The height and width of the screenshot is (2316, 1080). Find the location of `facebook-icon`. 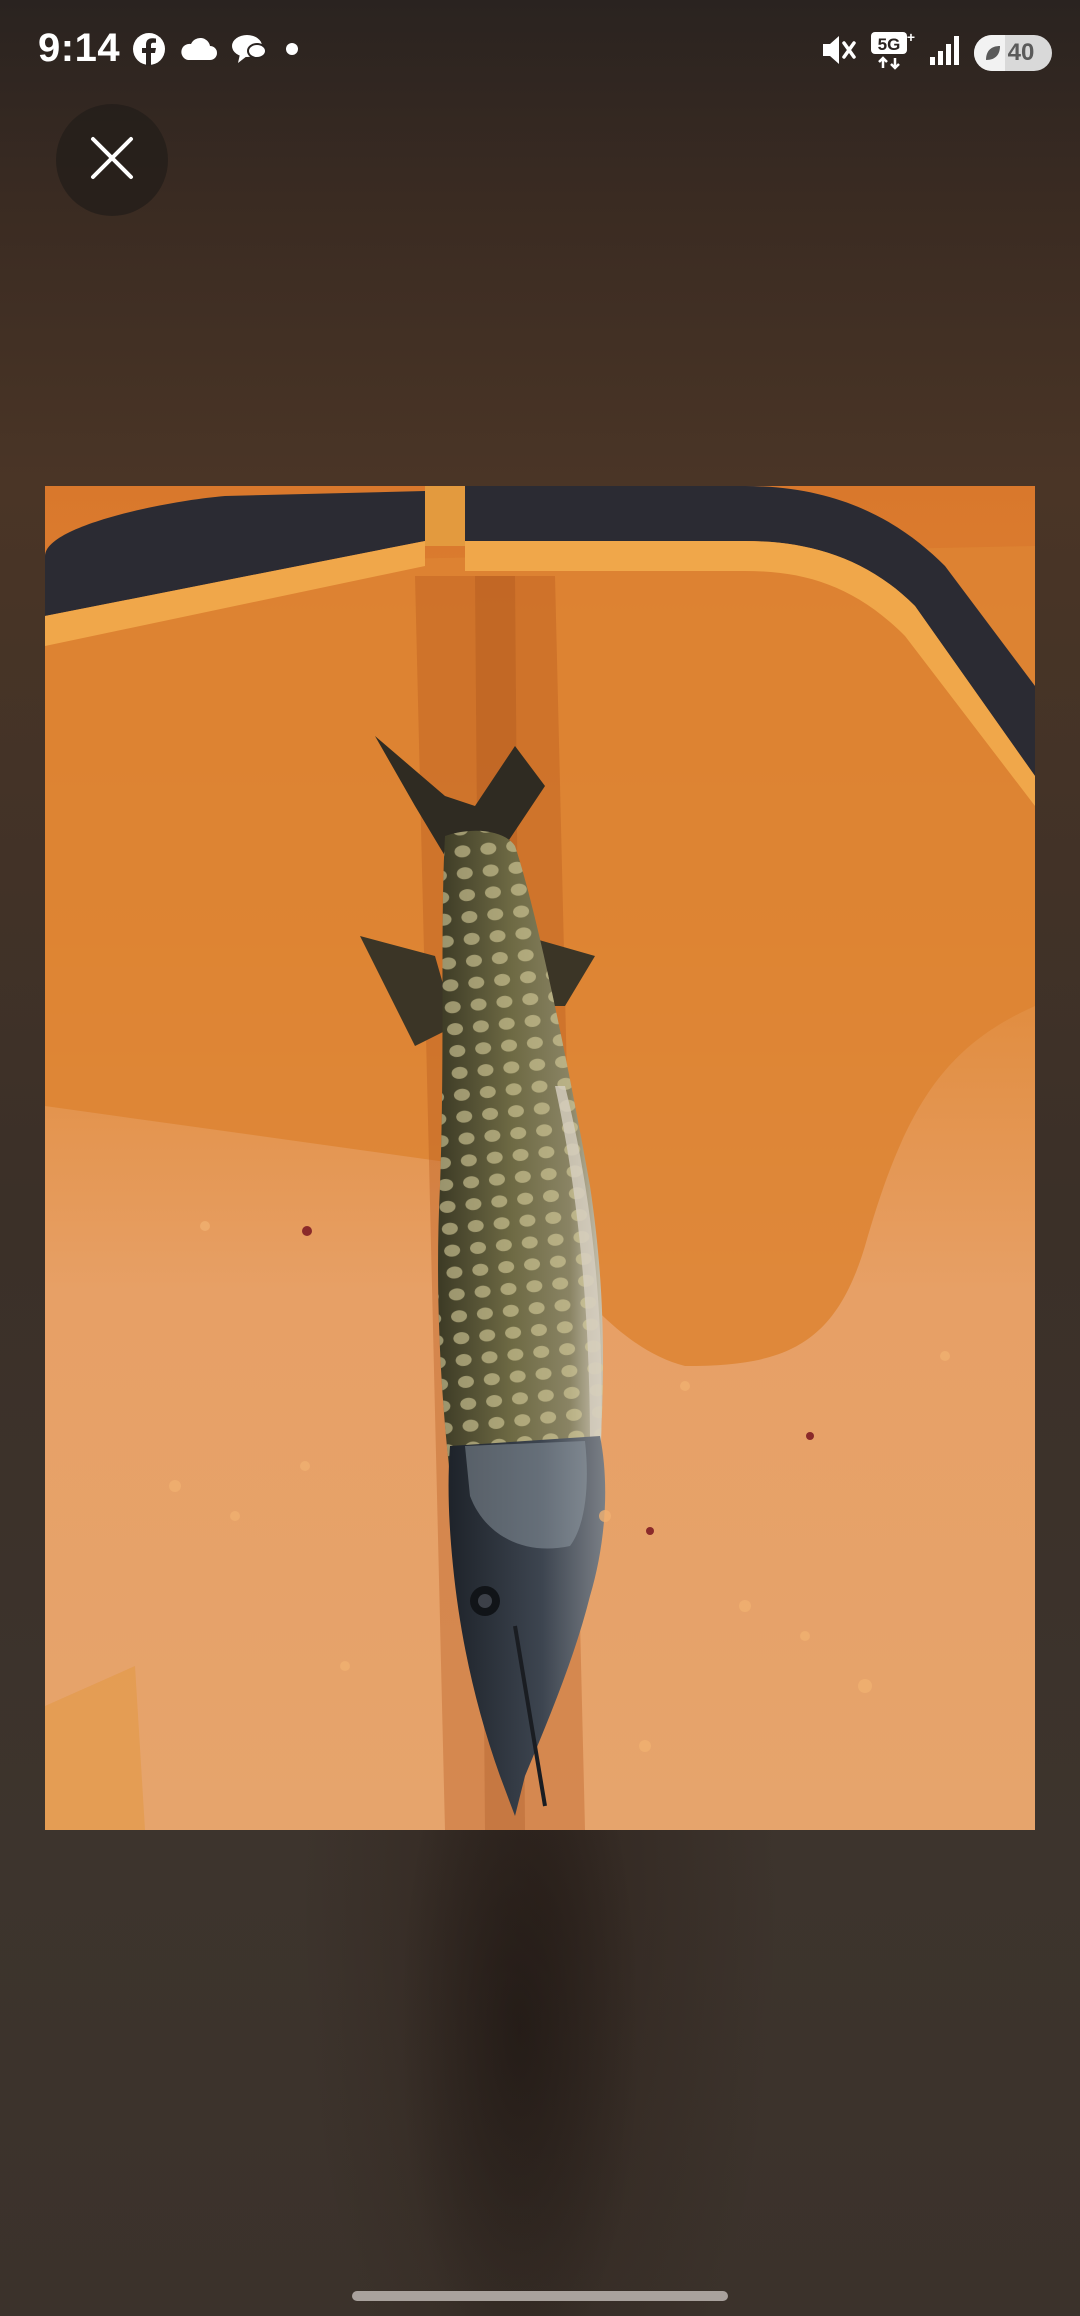

facebook-icon is located at coordinates (149, 51).